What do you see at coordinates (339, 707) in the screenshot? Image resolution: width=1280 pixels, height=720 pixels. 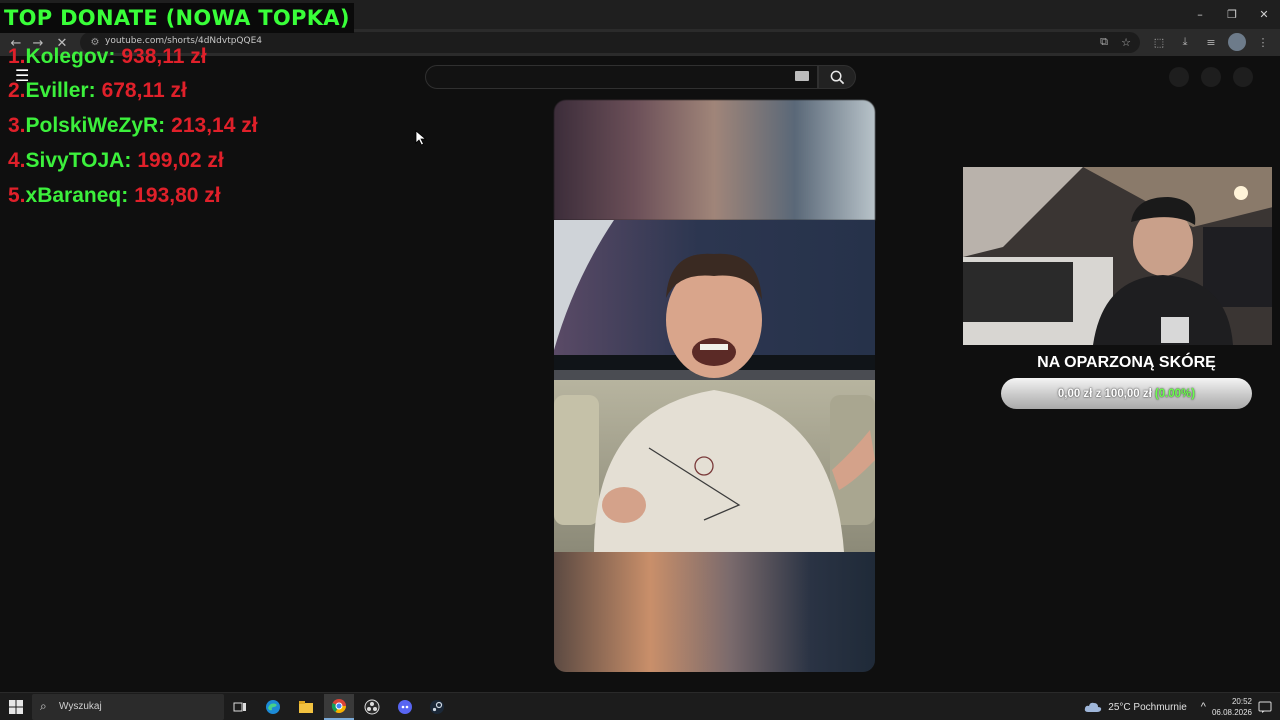 I see `chrome-browser-icon` at bounding box center [339, 707].